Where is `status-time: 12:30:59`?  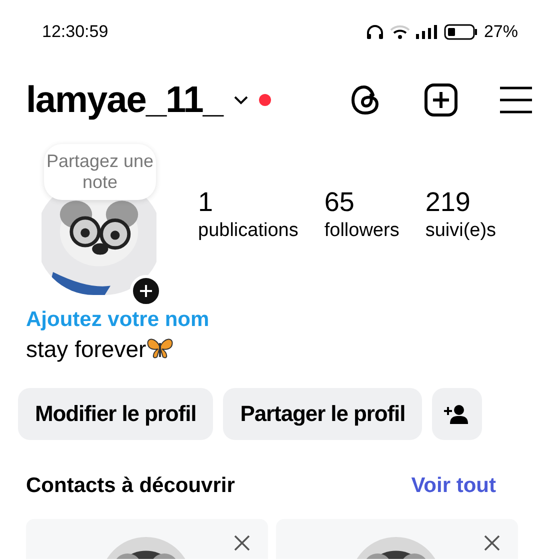
status-time: 12:30:59 is located at coordinates (75, 32).